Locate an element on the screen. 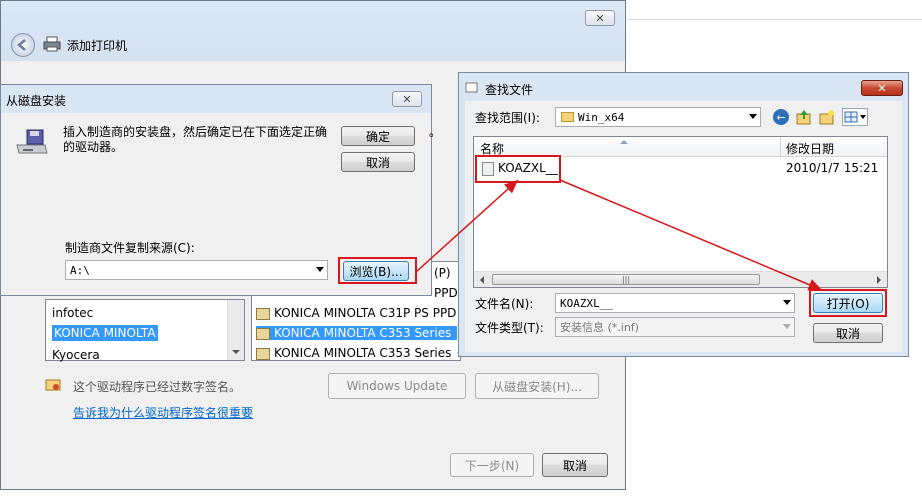 The image size is (922, 498). arrow-browse-to-file is located at coordinates (467, 226).